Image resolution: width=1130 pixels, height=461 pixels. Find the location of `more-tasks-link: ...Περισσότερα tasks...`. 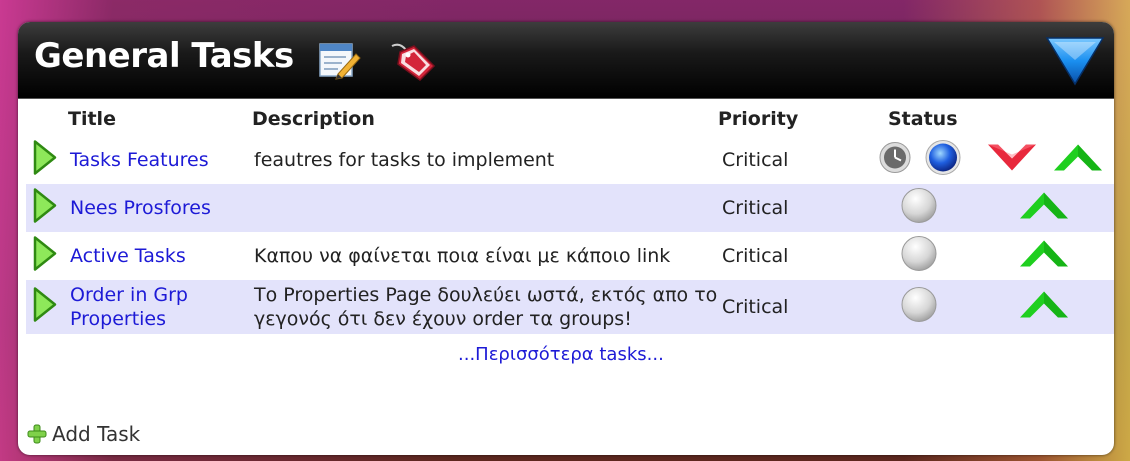

more-tasks-link: ...Περισσότερα tasks... is located at coordinates (561, 354).